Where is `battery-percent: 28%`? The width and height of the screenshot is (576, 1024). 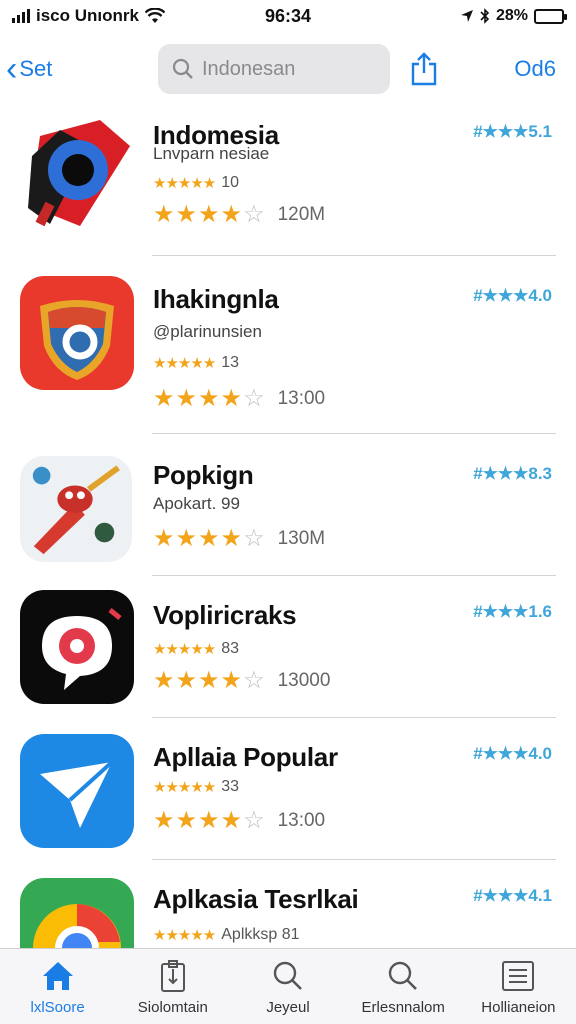 battery-percent: 28% is located at coordinates (511, 15).